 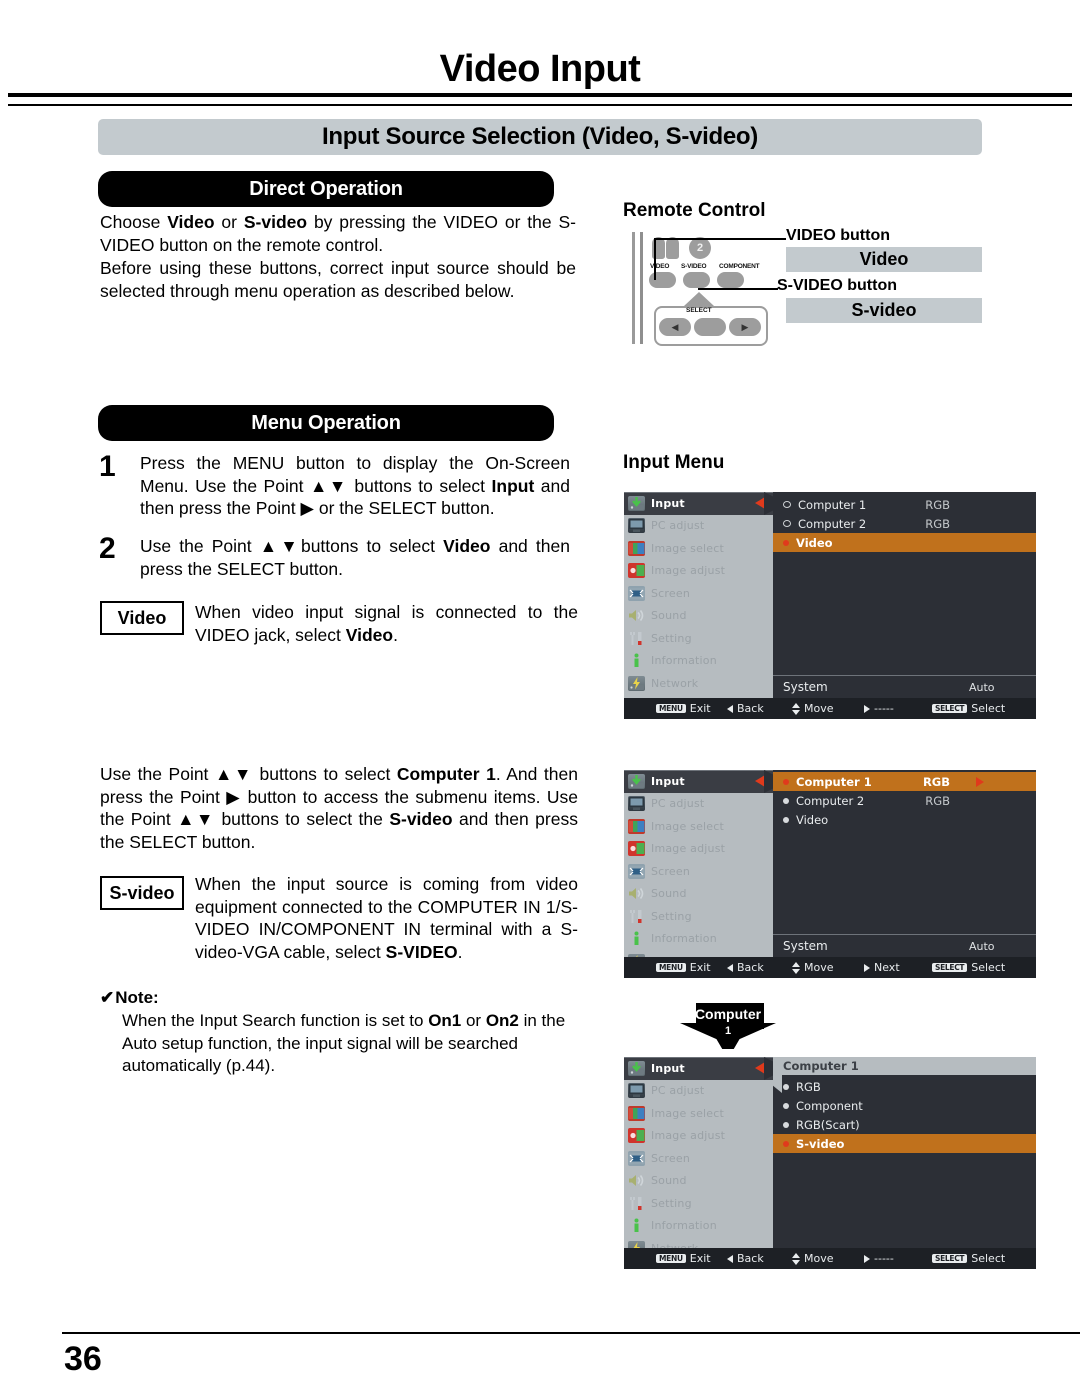 What do you see at coordinates (636, 638) in the screenshot?
I see `setting-icon` at bounding box center [636, 638].